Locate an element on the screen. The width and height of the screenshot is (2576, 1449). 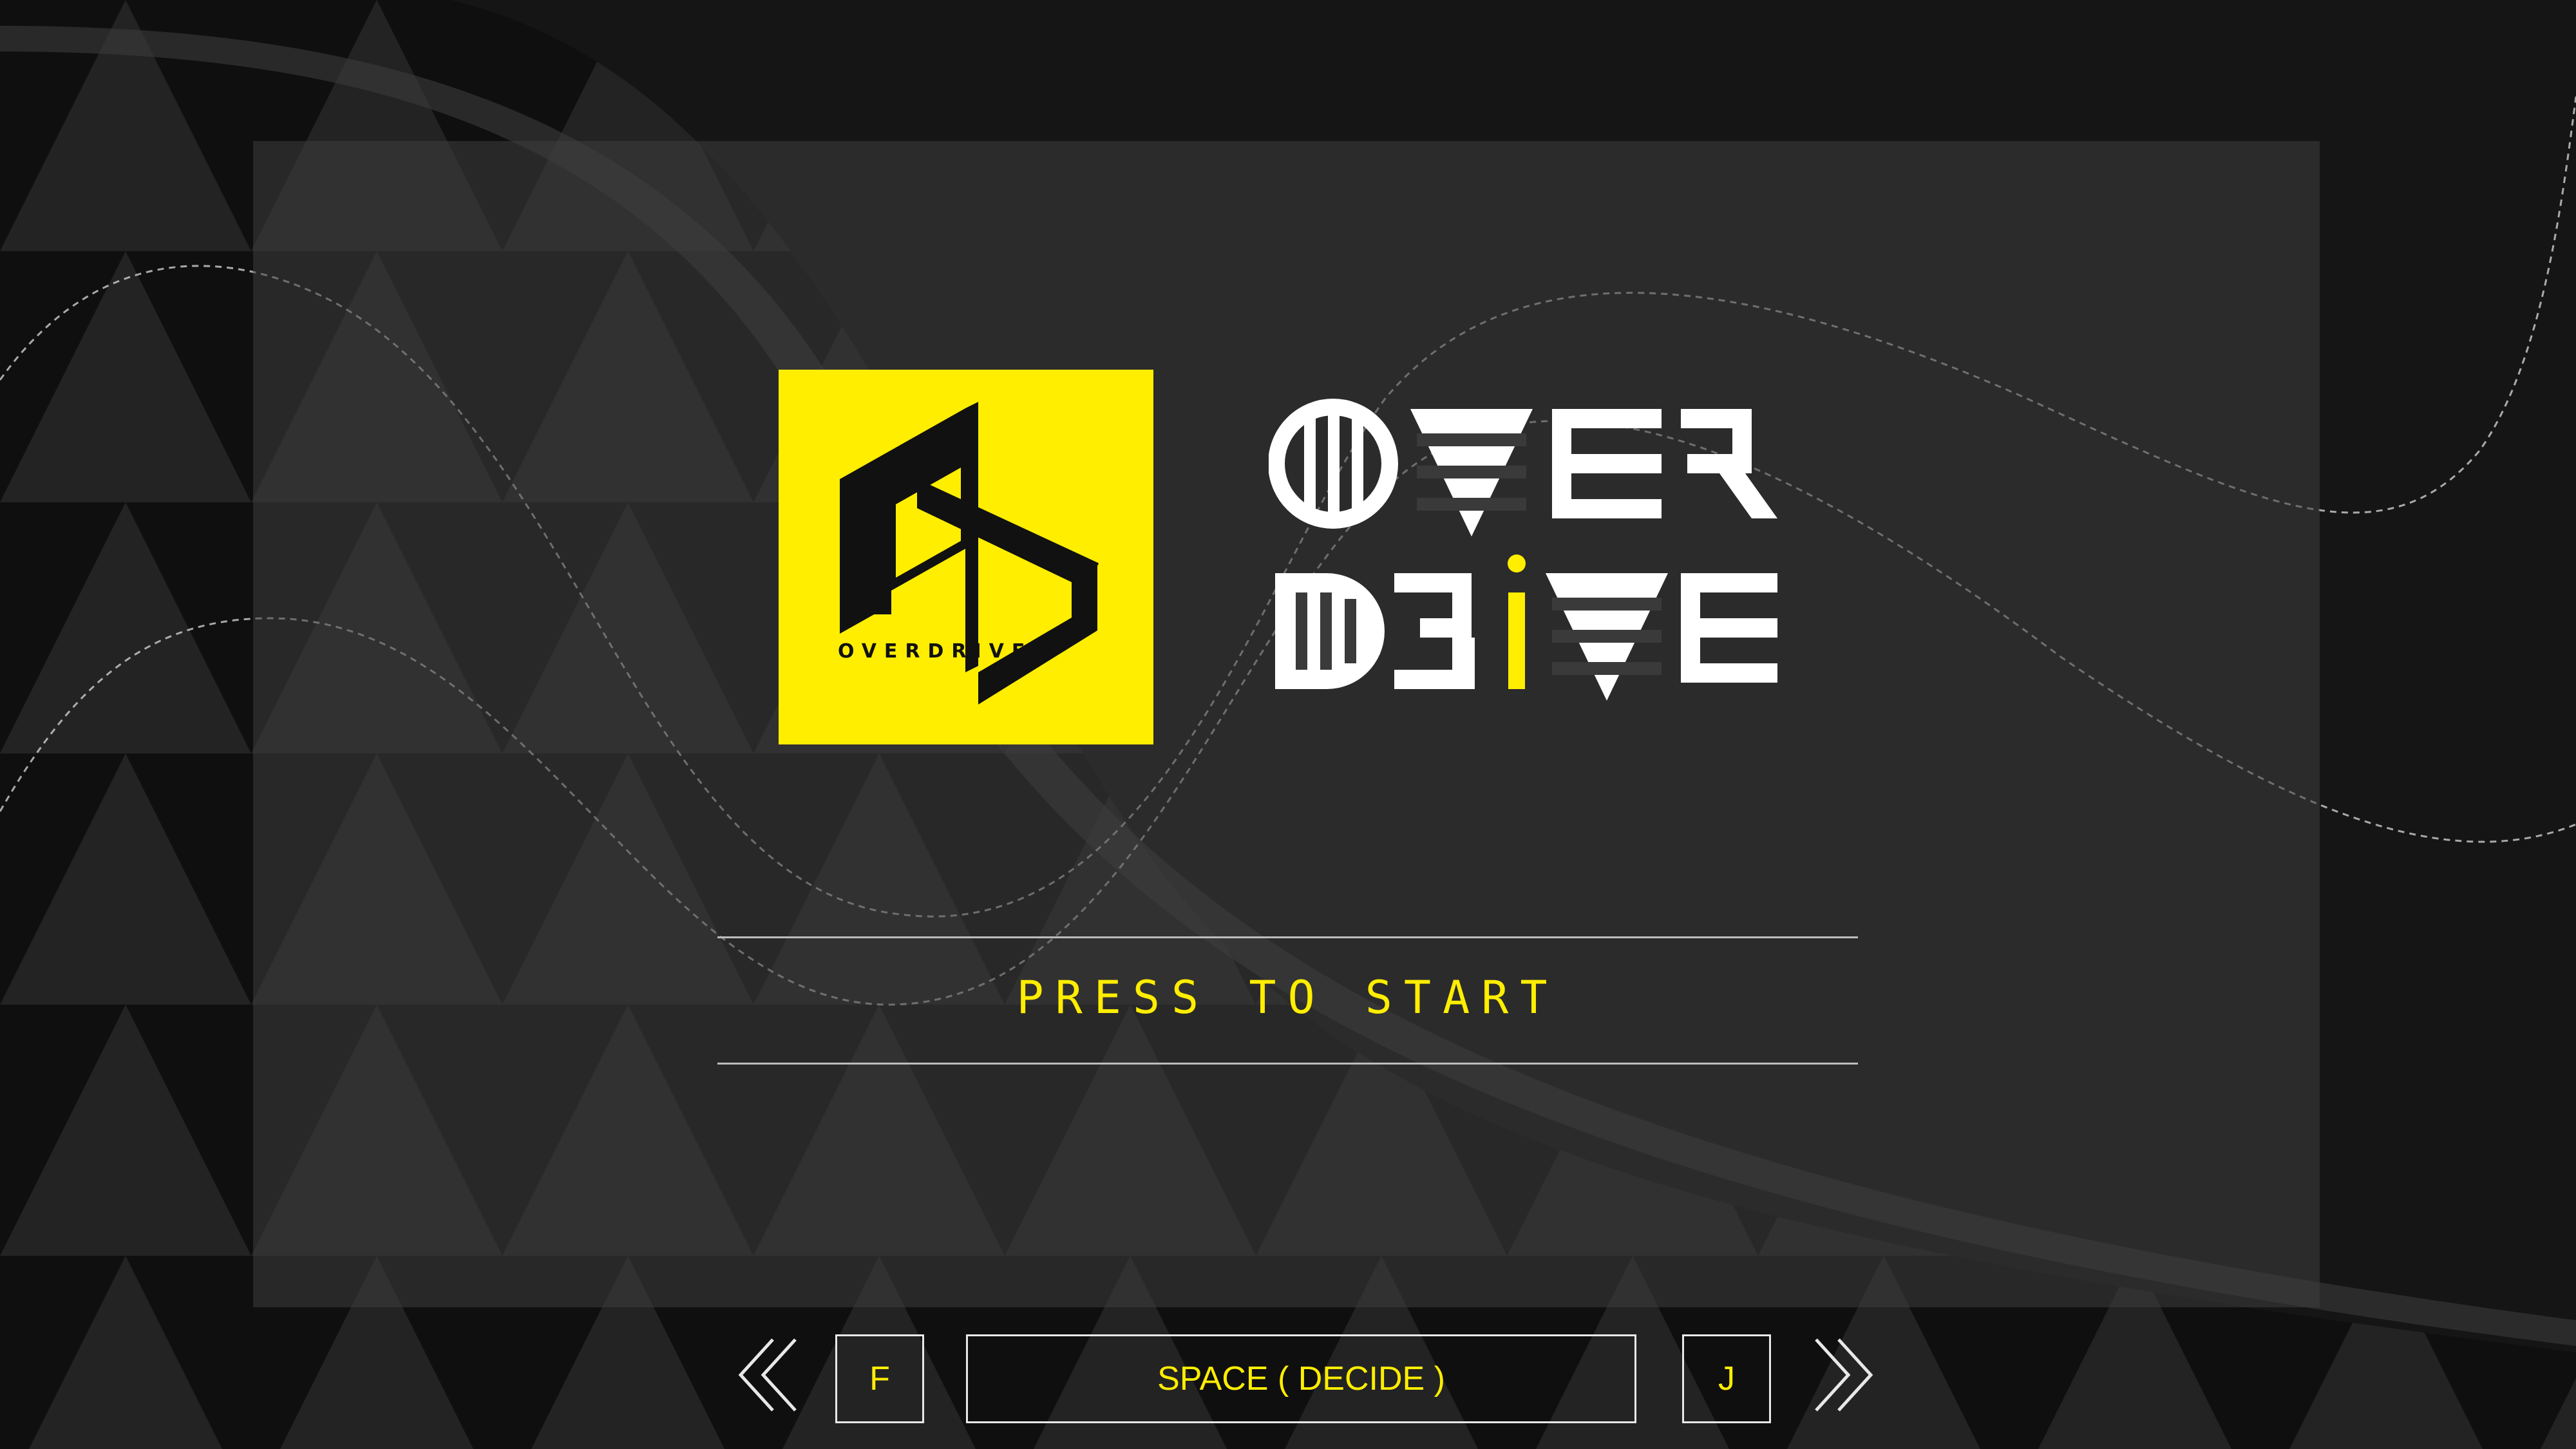
key-f-label: F is located at coordinates (879, 1378).